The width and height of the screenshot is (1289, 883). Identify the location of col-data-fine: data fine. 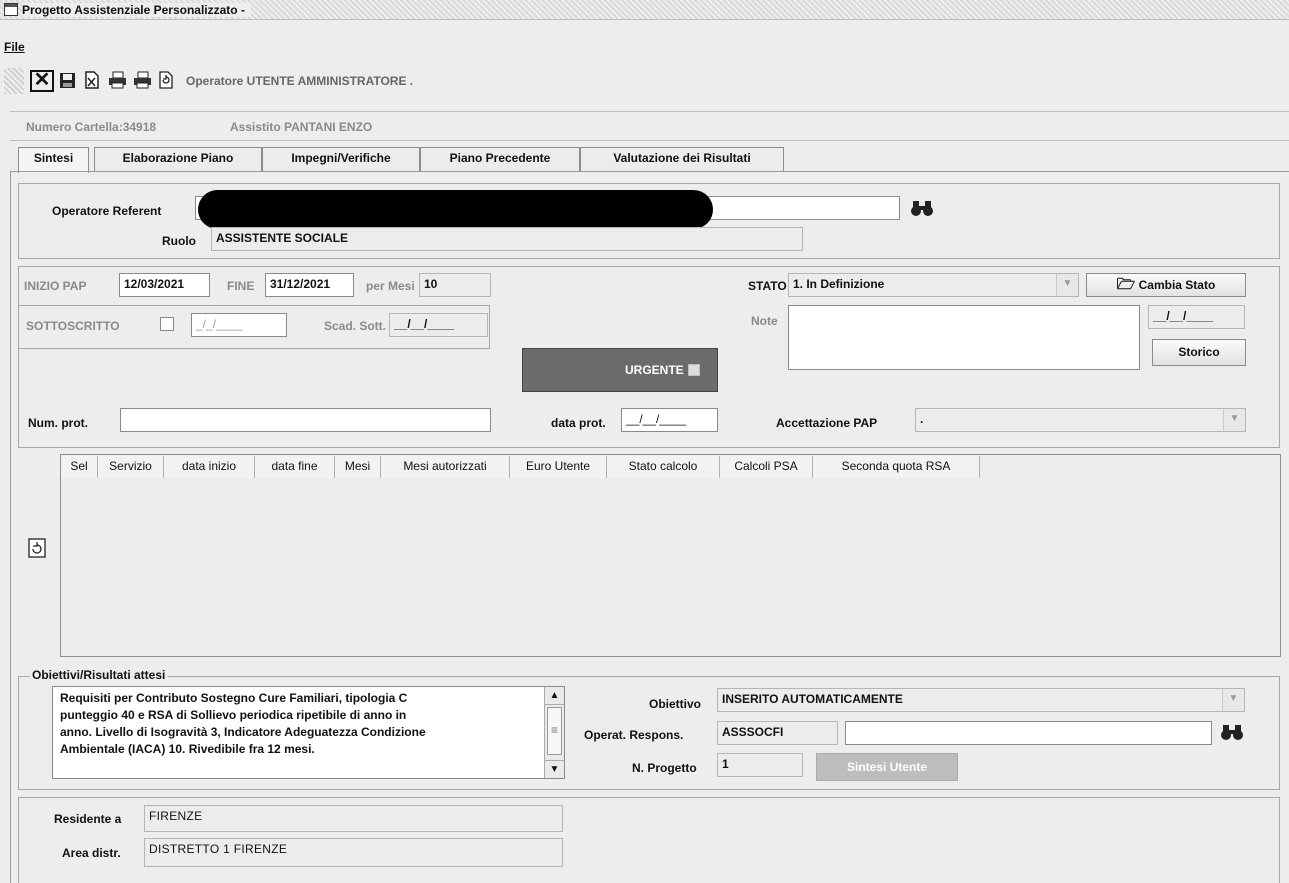
(295, 467).